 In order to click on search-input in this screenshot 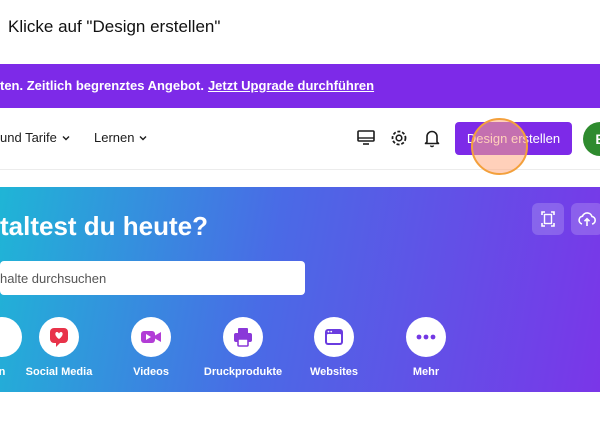, I will do `click(152, 278)`.